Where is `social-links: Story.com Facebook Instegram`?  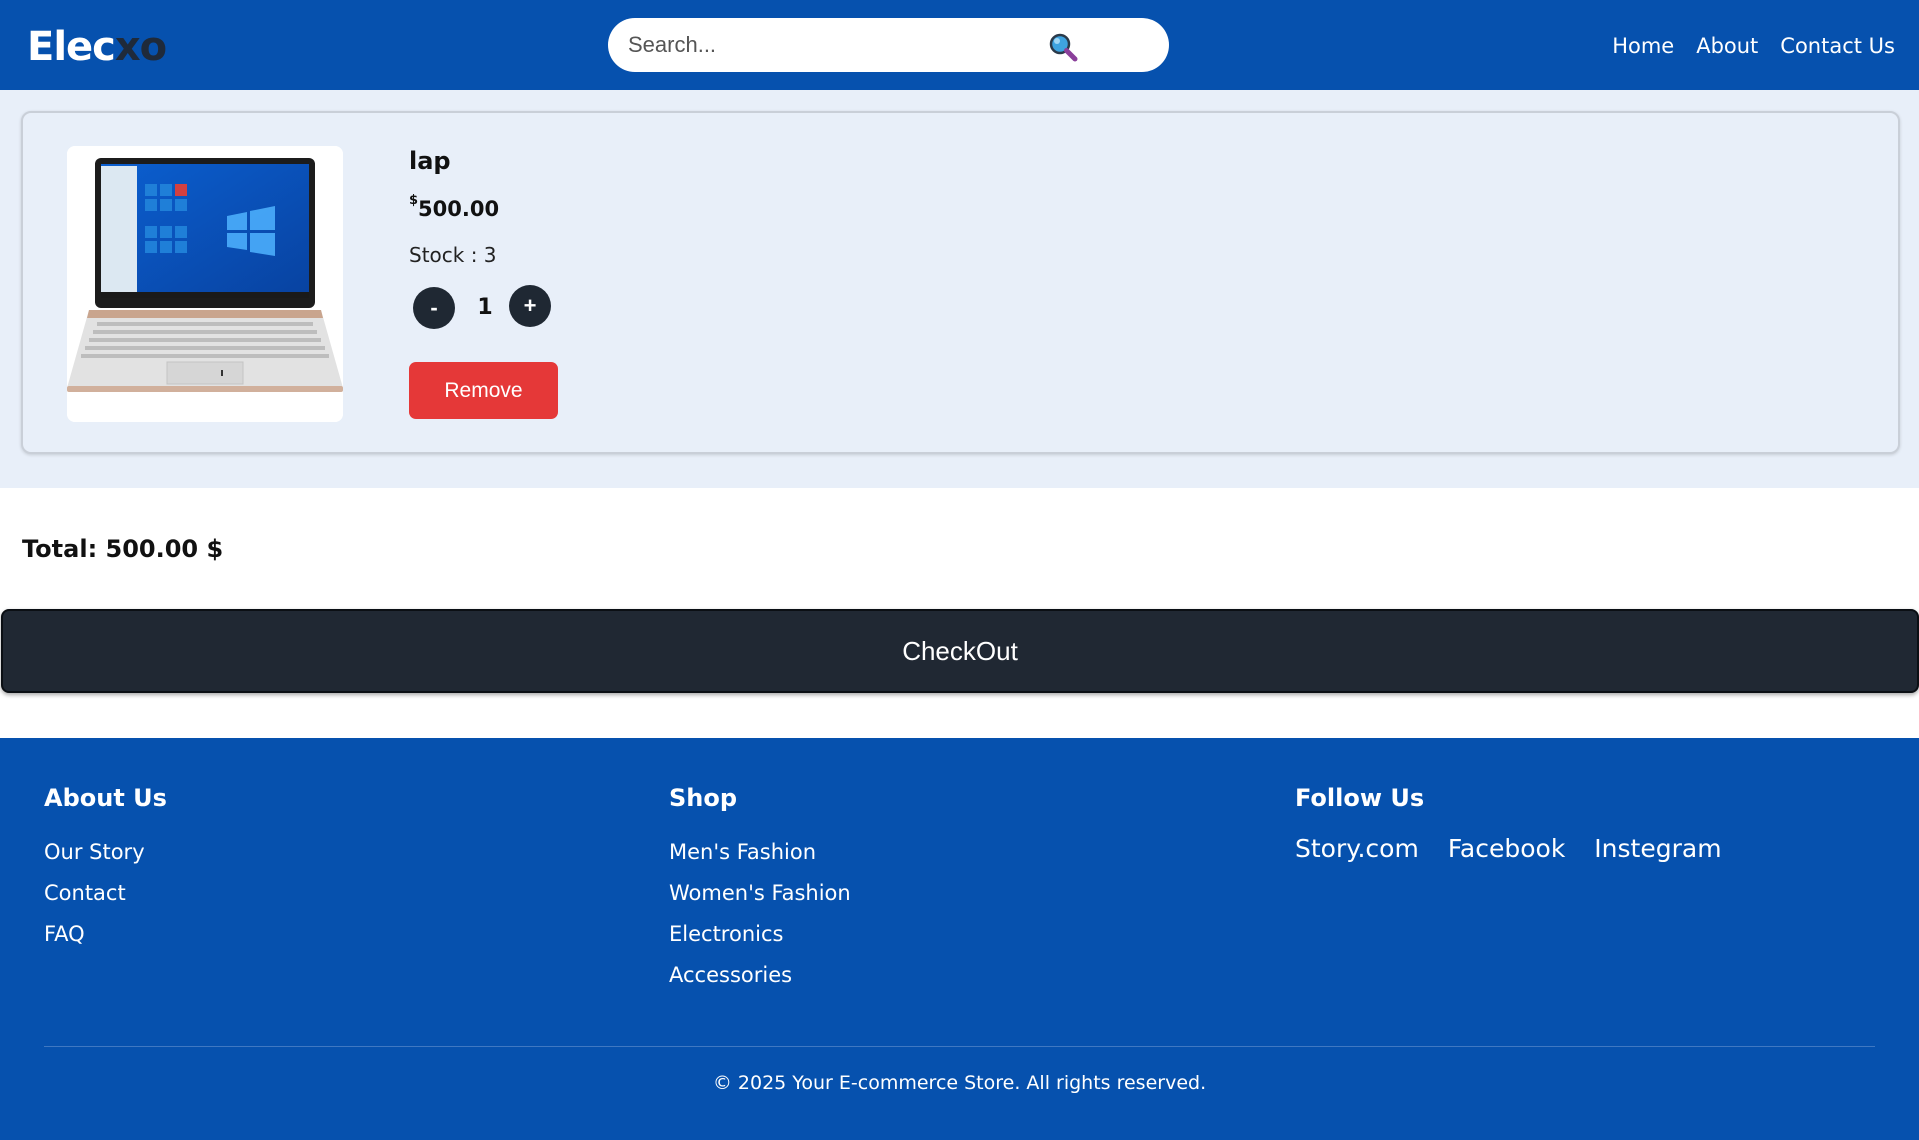
social-links: Story.com Facebook Instegram is located at coordinates (1508, 849).